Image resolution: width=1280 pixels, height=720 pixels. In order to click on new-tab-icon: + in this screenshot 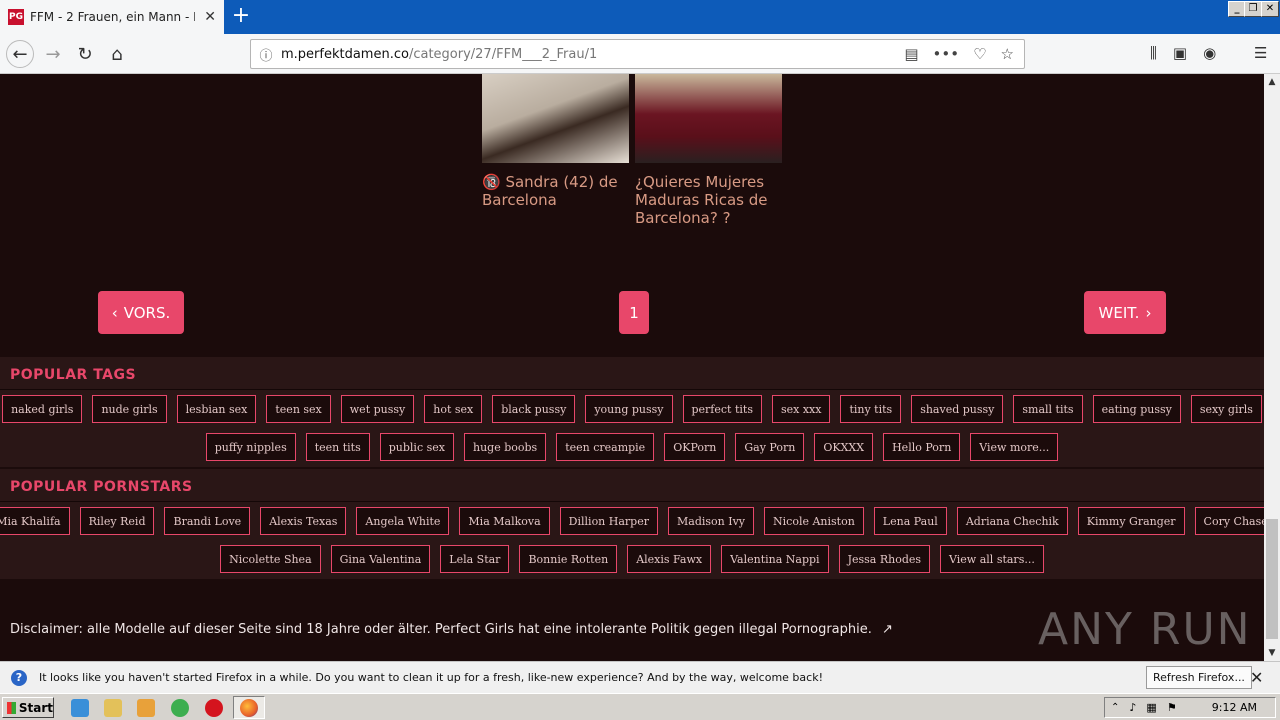, I will do `click(241, 16)`.